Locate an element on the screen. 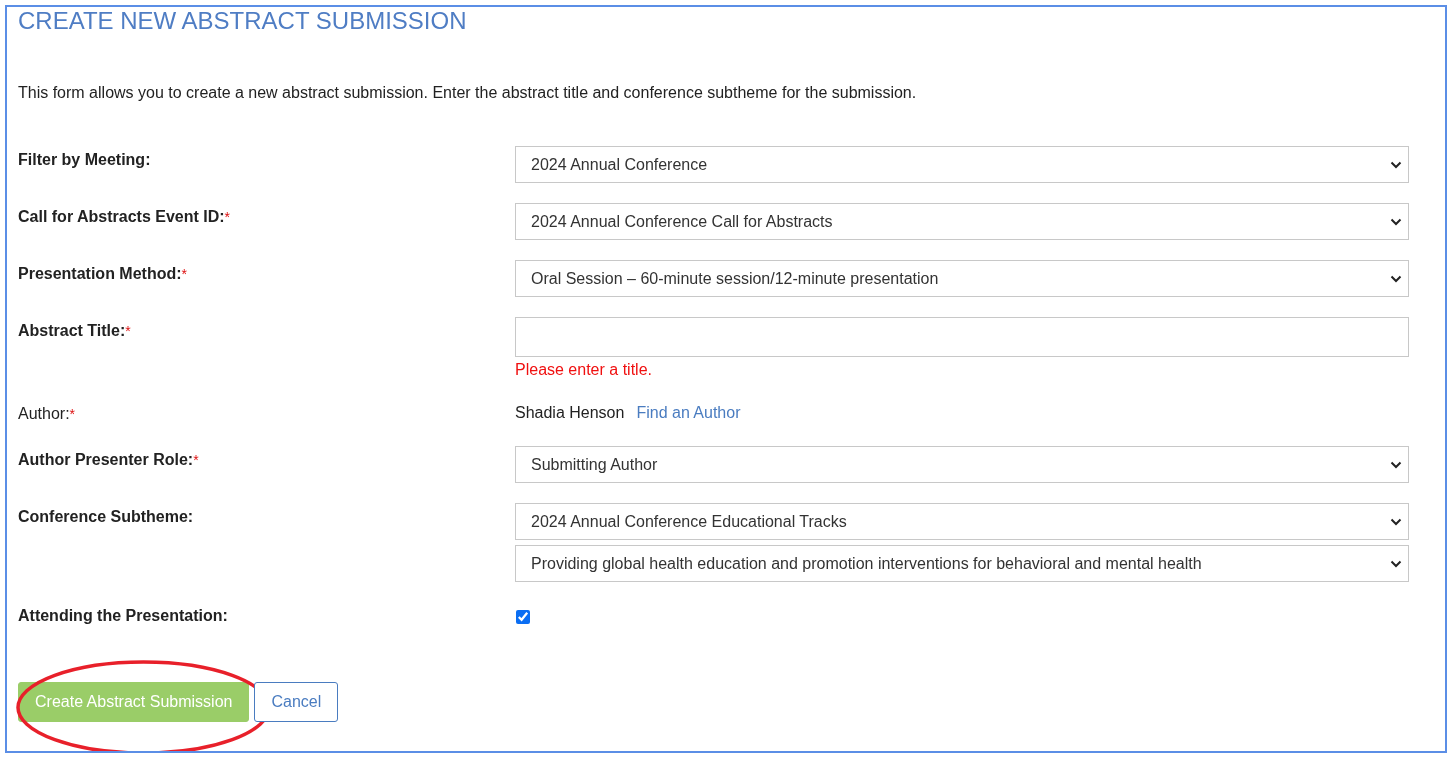  author-name: Shadia Henson is located at coordinates (570, 413).